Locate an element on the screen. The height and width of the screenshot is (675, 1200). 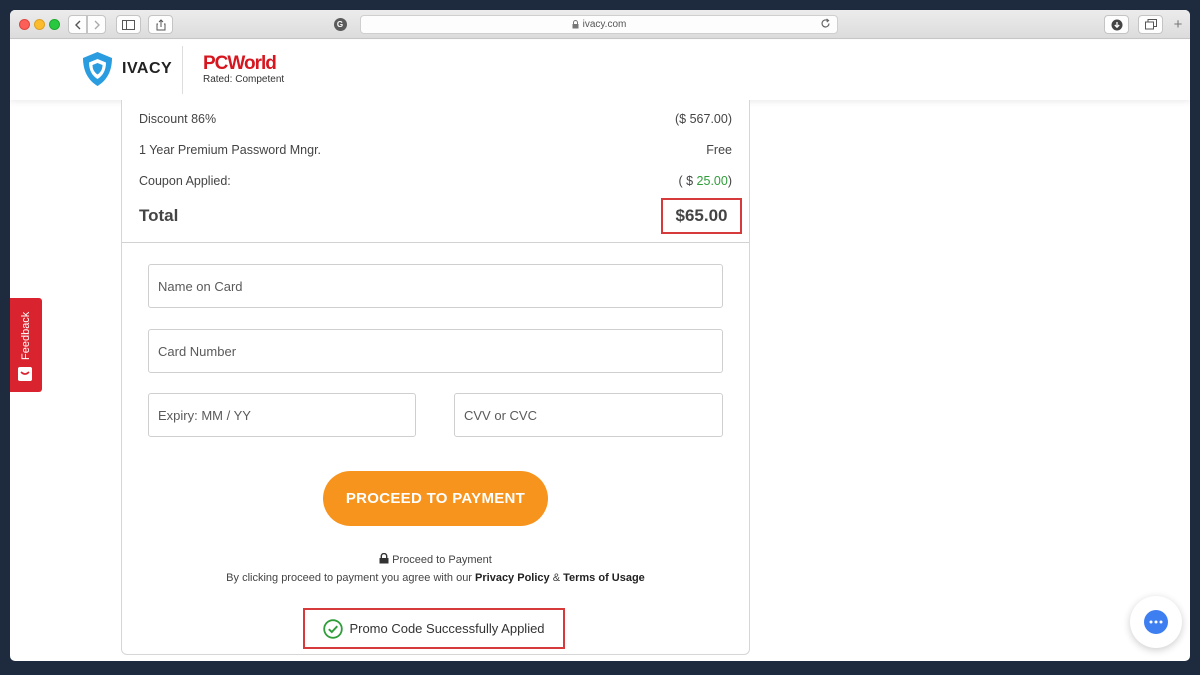
name-on-card-field is located at coordinates (435, 286).